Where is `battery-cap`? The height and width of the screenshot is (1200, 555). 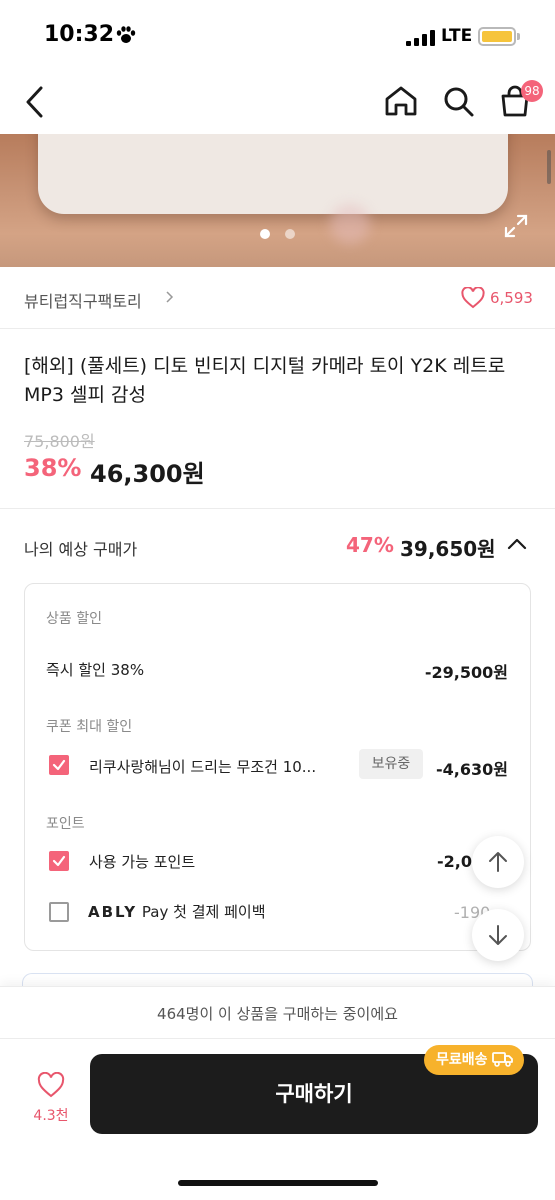 battery-cap is located at coordinates (518, 36).